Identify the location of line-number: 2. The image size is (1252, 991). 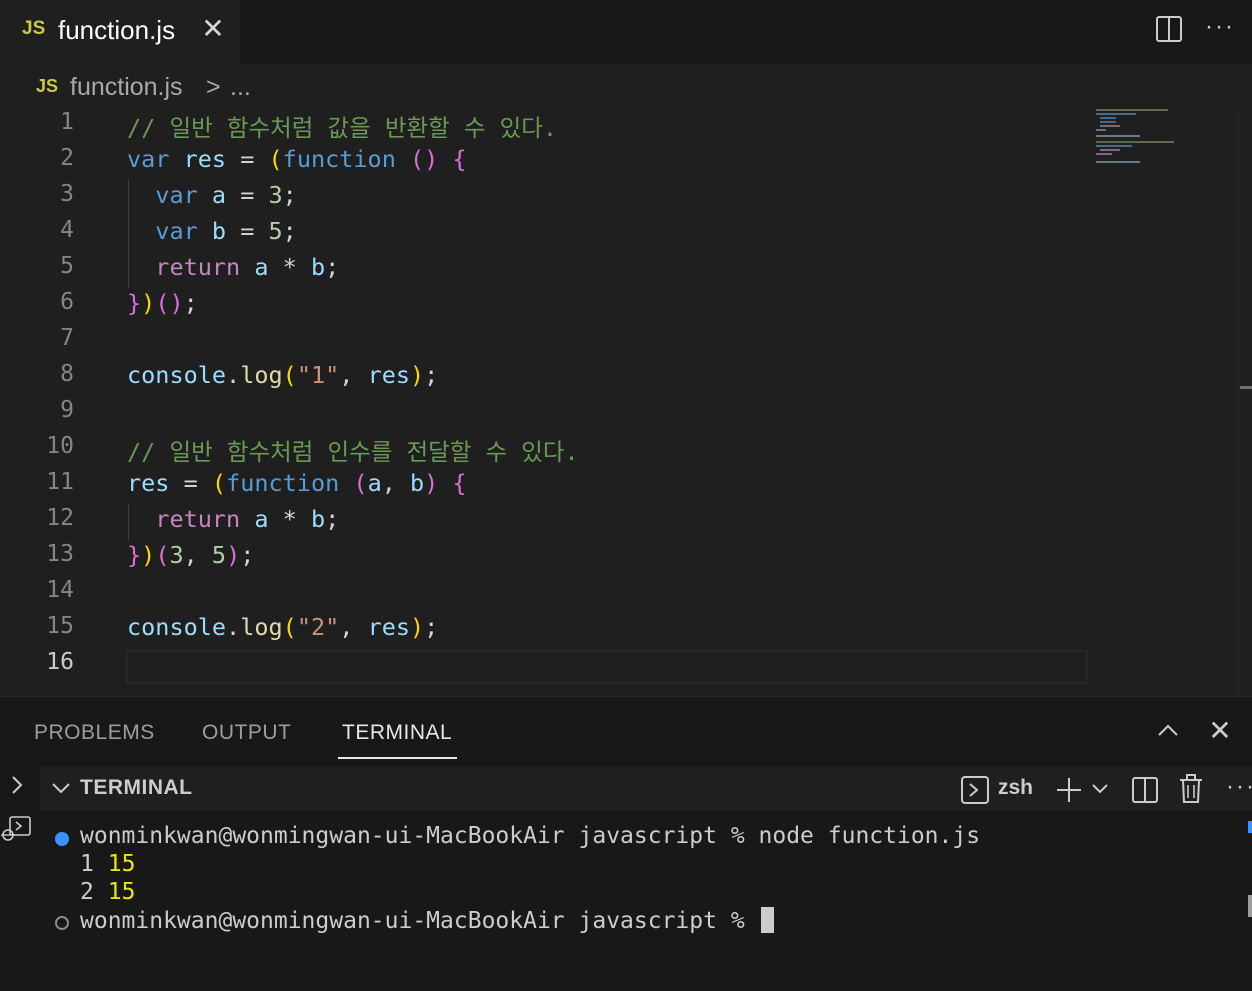
(67, 158).